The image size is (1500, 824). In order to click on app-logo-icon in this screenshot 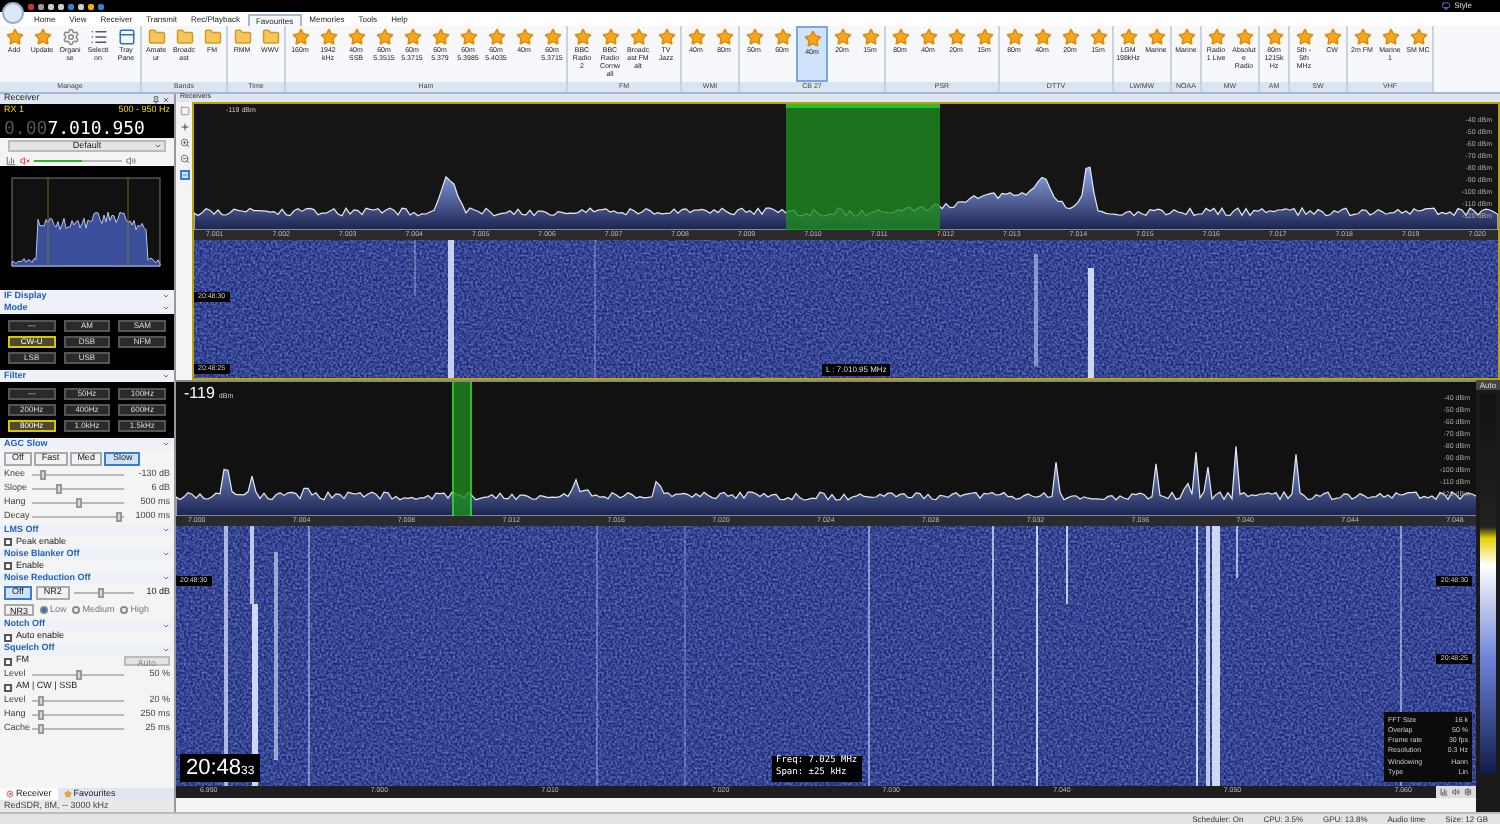, I will do `click(13, 13)`.